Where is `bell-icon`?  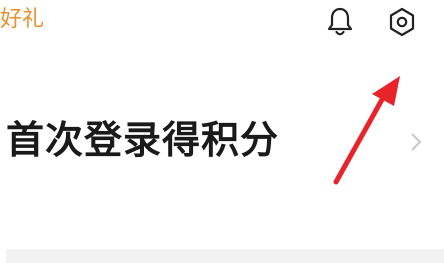
bell-icon is located at coordinates (340, 21).